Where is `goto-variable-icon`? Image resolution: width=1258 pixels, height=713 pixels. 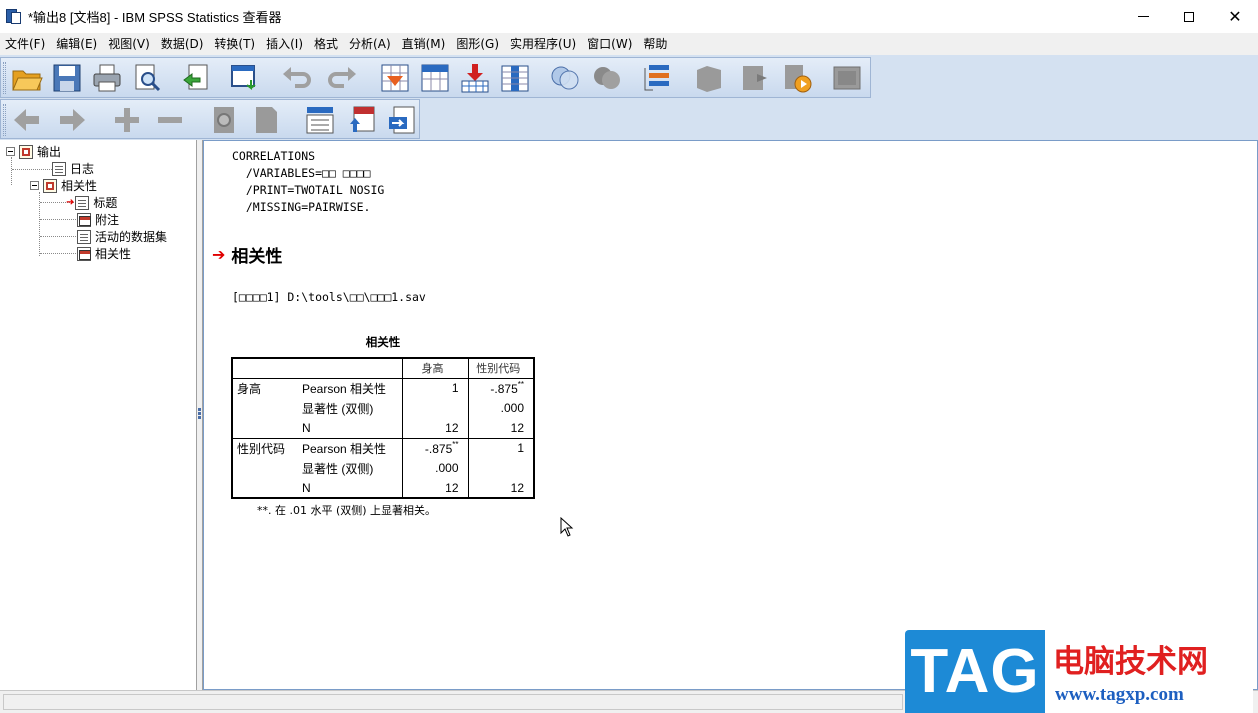
goto-variable-icon is located at coordinates (435, 78).